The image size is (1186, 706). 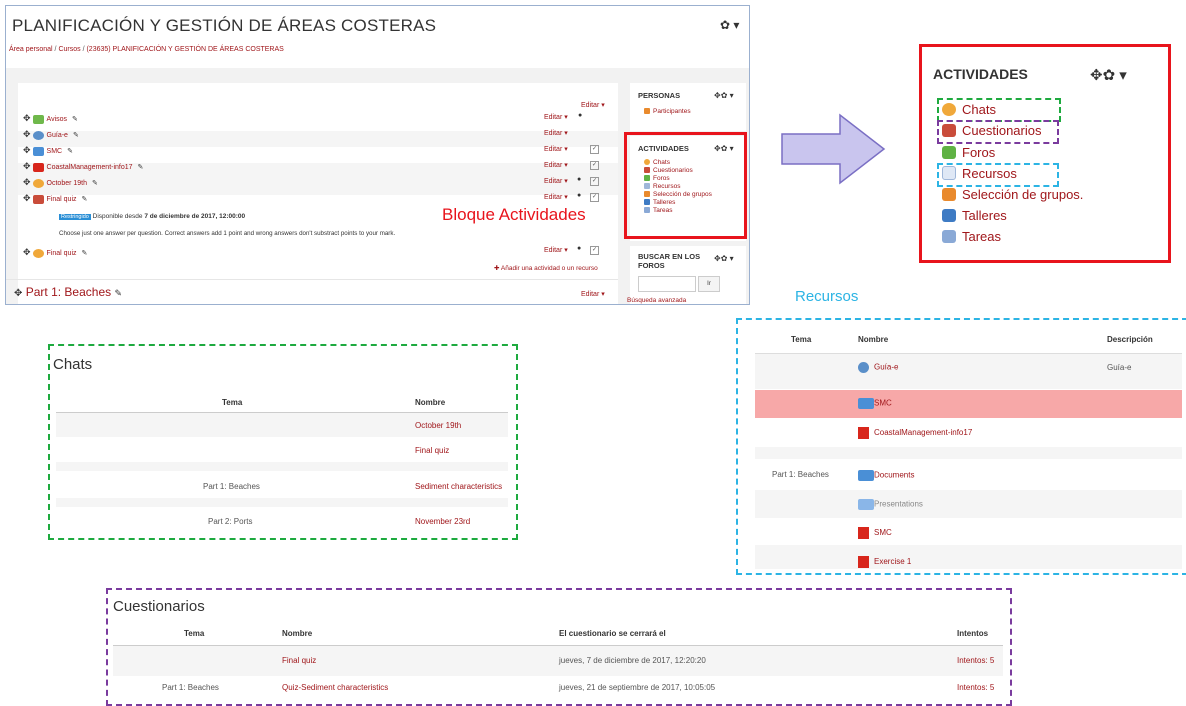 What do you see at coordinates (1130, 339) in the screenshot?
I see `column-header: Descripción` at bounding box center [1130, 339].